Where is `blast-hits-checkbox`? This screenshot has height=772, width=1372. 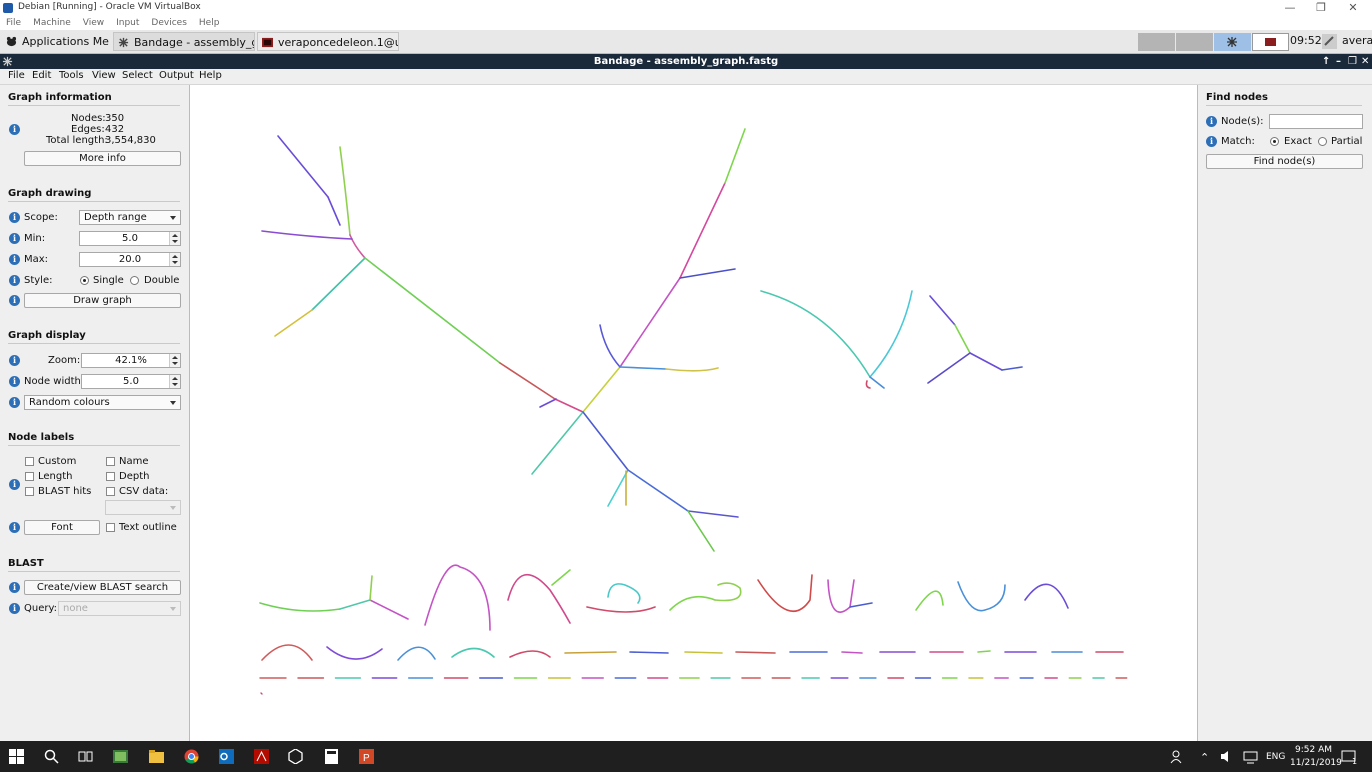
blast-hits-checkbox is located at coordinates (29, 491).